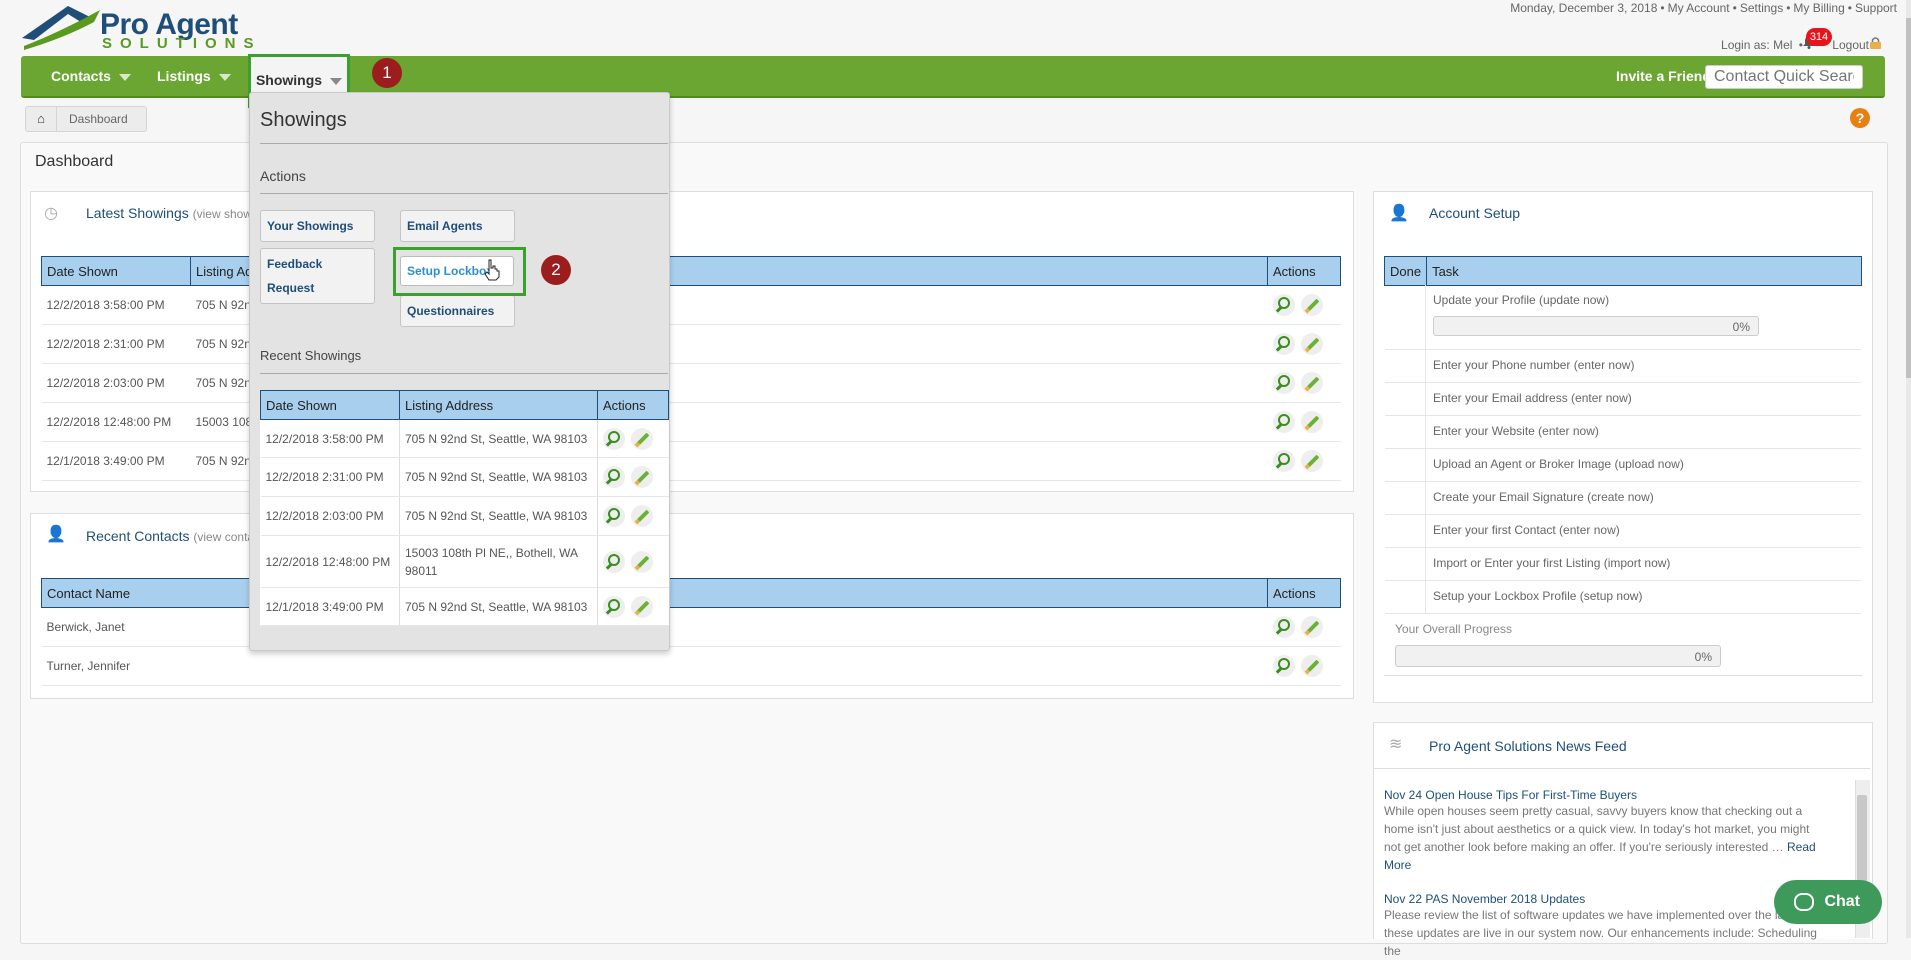  What do you see at coordinates (691, 461) in the screenshot?
I see `table-row: 12/1/2018 3:49:00 PM 705 N 92nd` at bounding box center [691, 461].